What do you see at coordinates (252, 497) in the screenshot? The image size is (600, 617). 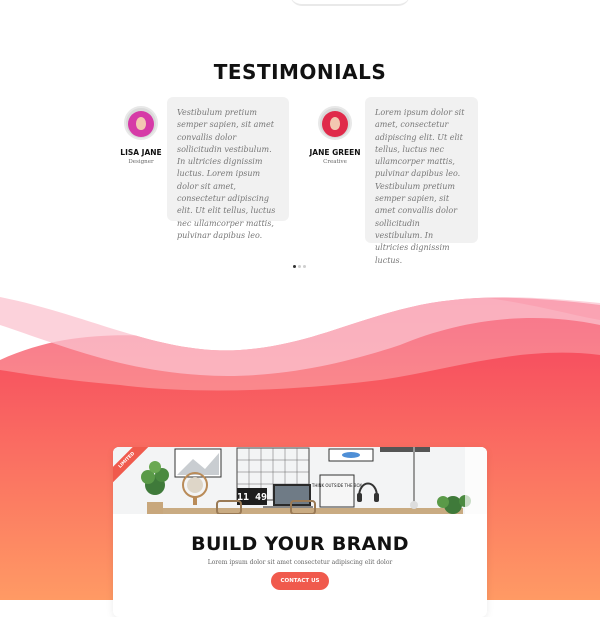 I see `flip-clock-text: 11 49` at bounding box center [252, 497].